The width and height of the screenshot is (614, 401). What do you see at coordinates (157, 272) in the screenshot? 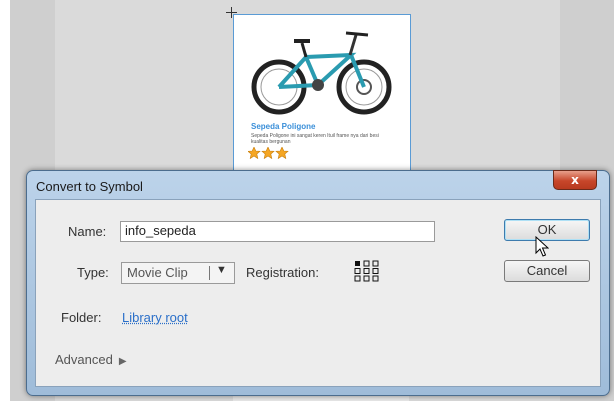
I see `type-select-value: Movie Clip` at bounding box center [157, 272].